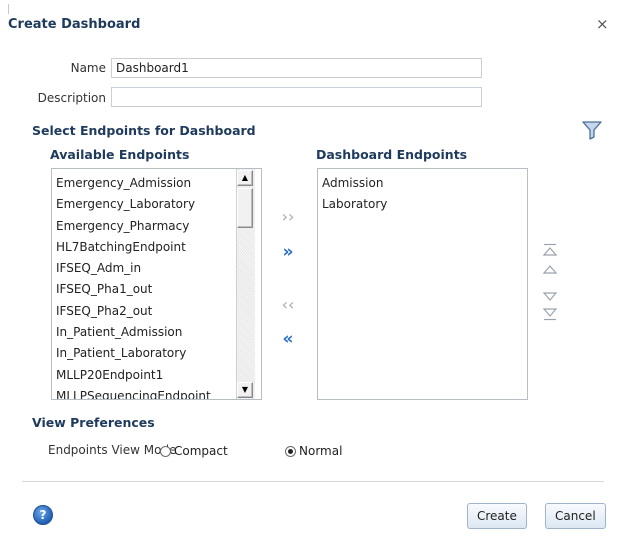 This screenshot has height=560, width=618. I want to click on scroll-thumb, so click(245, 208).